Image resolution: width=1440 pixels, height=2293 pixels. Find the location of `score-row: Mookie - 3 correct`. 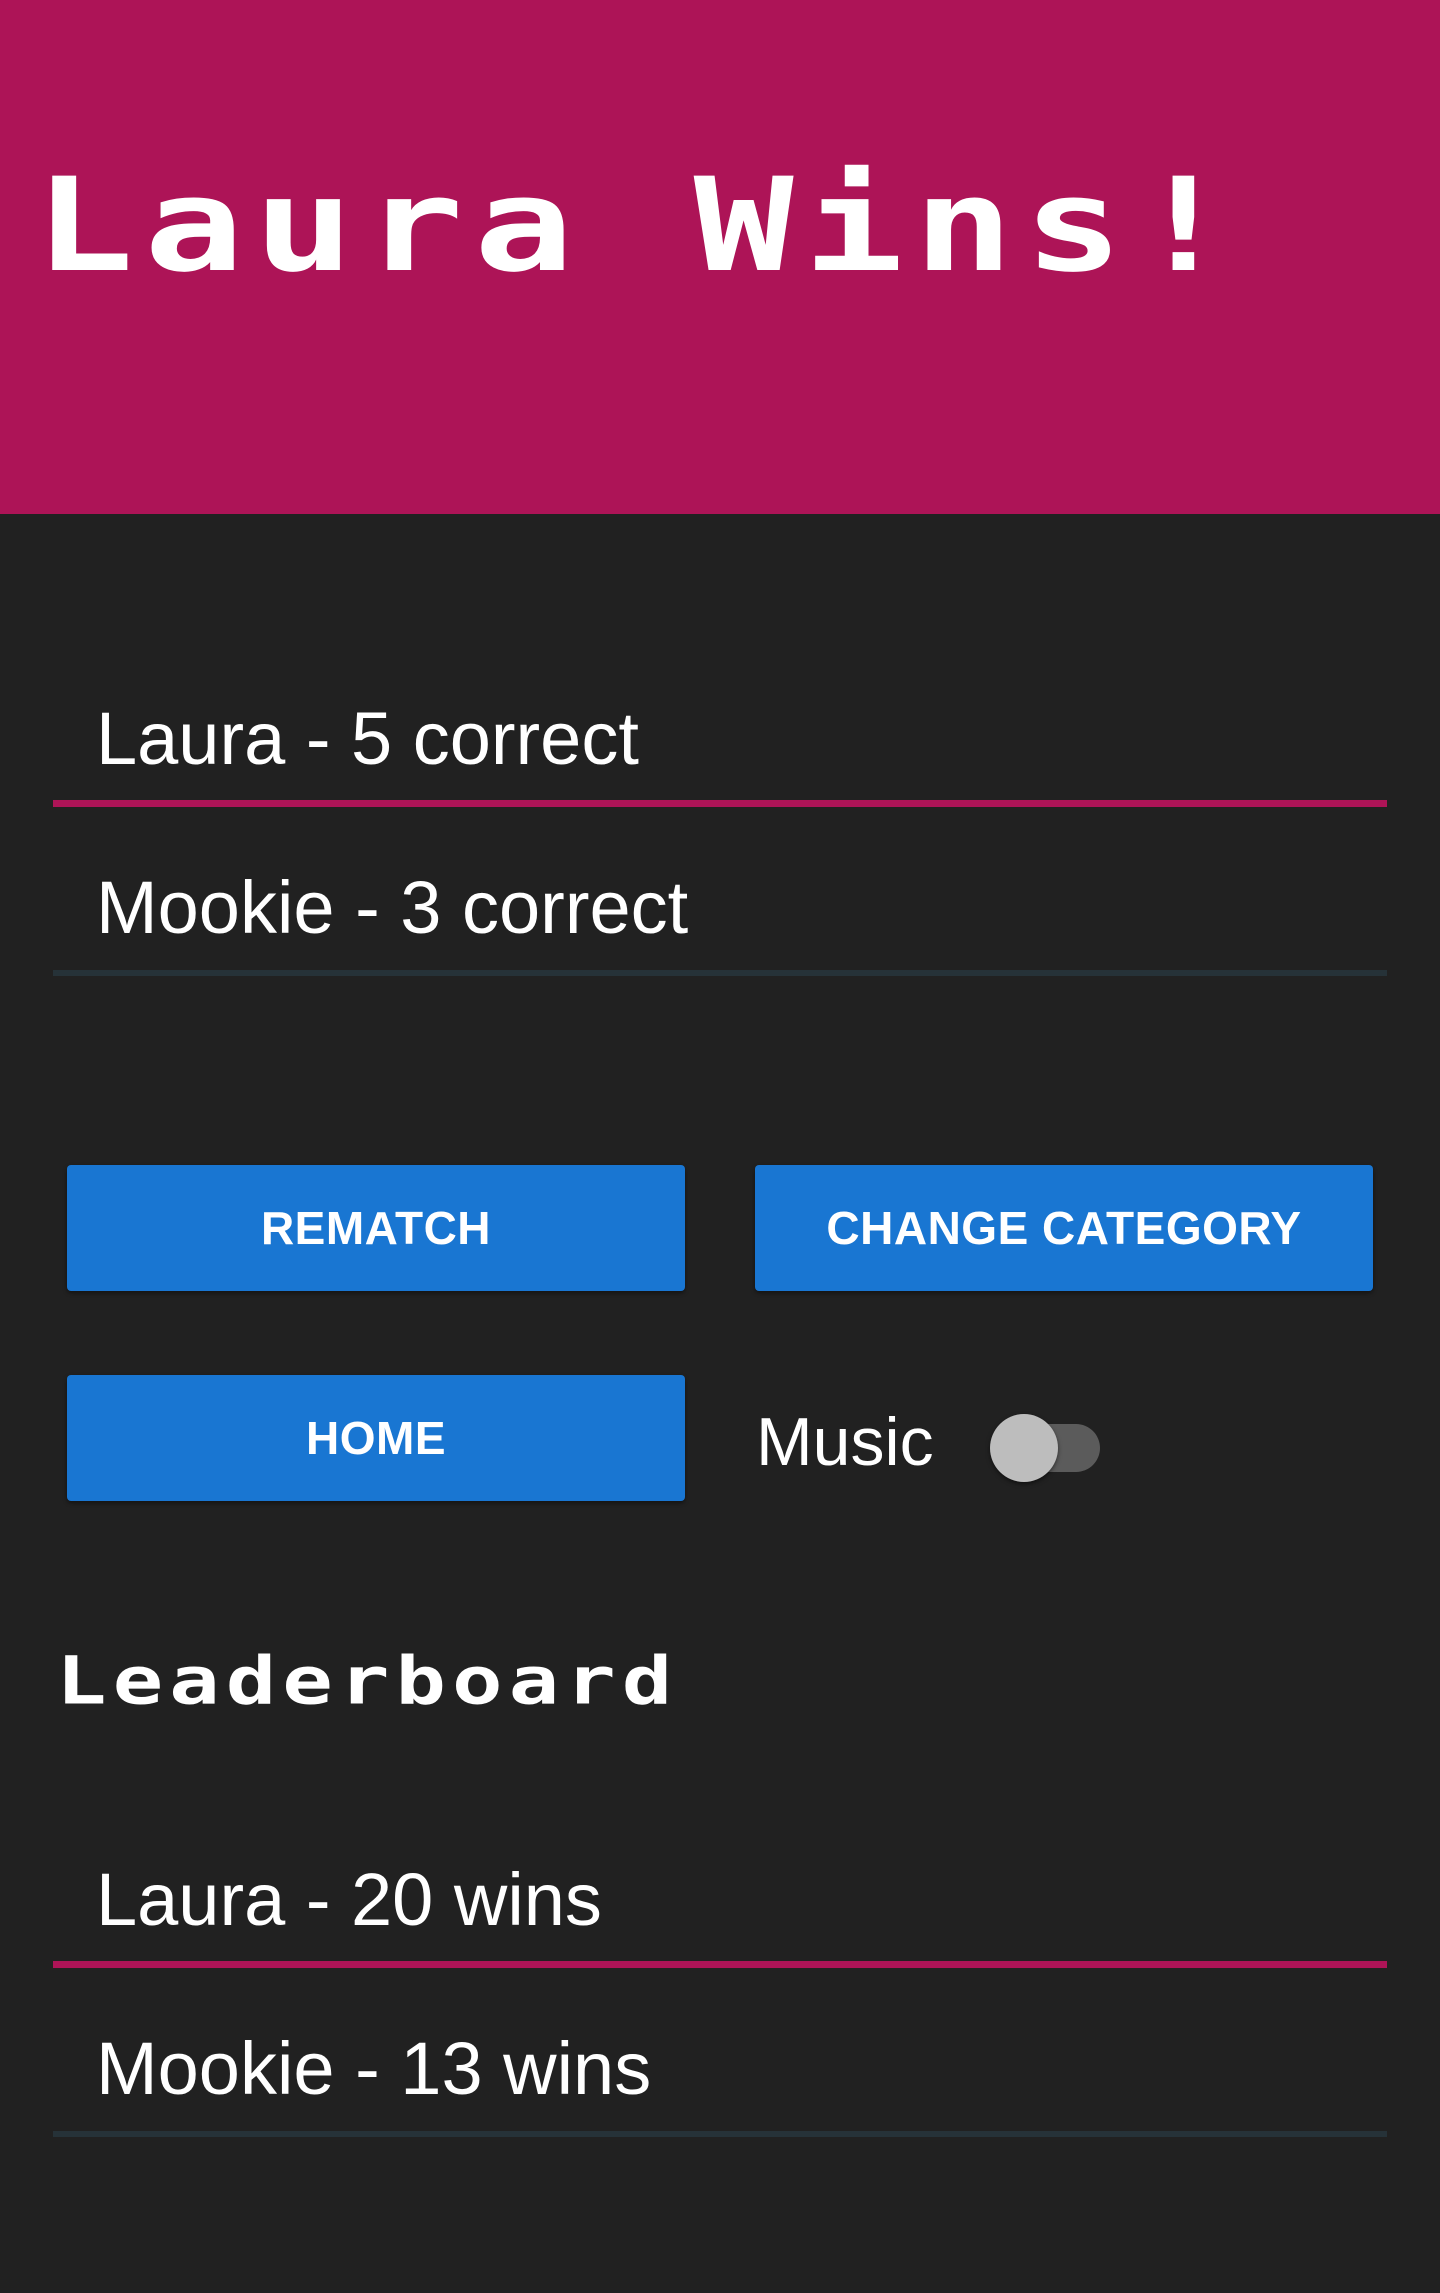

score-row: Mookie - 3 correct is located at coordinates (720, 922).